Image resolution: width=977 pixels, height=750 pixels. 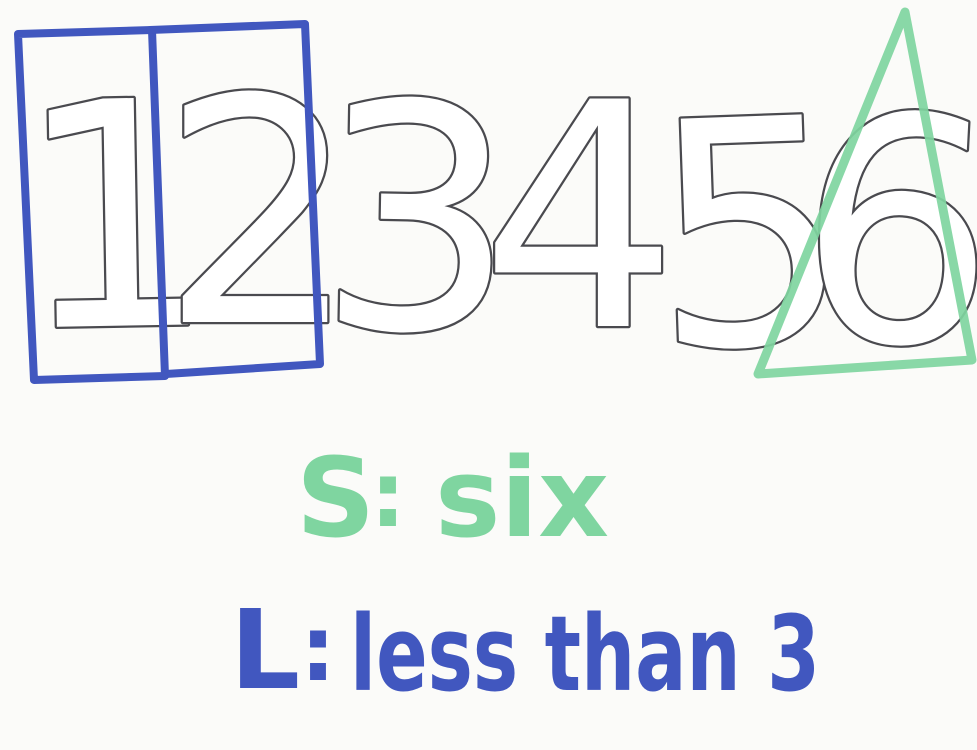 What do you see at coordinates (335, 498) in the screenshot?
I see `caption-small-letter: S` at bounding box center [335, 498].